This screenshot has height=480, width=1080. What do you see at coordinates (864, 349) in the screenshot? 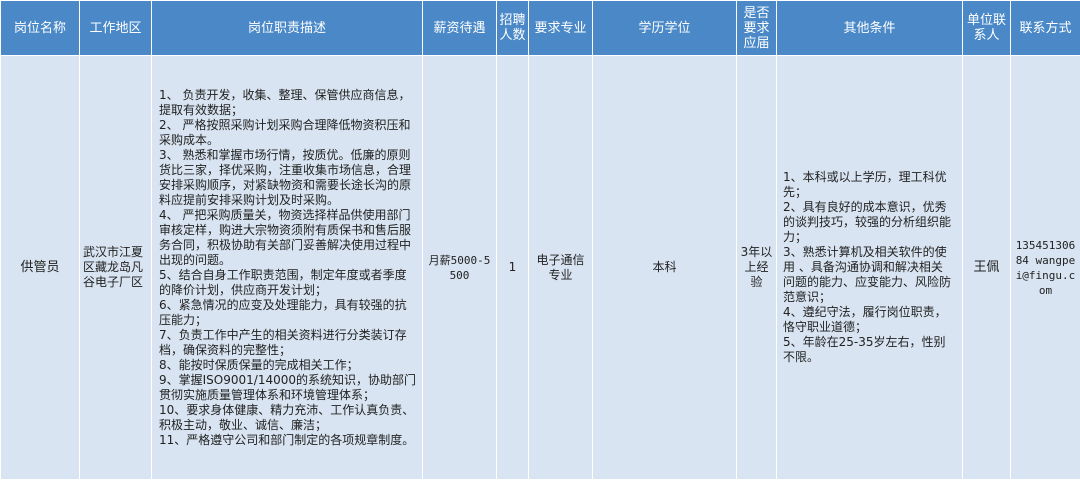
I see `condition-item: 5、年龄在25-35岁左右，性别不限。` at bounding box center [864, 349].